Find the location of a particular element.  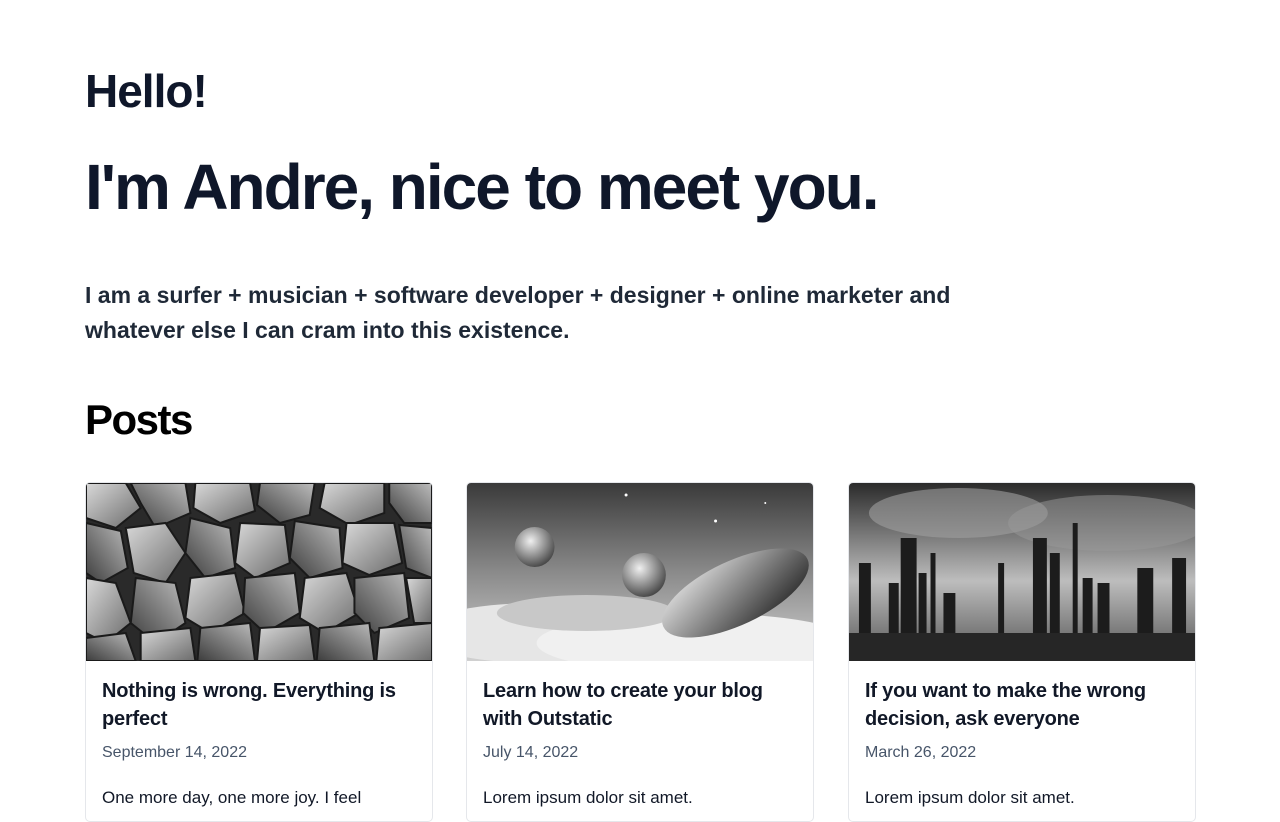

post-thumbnail-space is located at coordinates (640, 572).